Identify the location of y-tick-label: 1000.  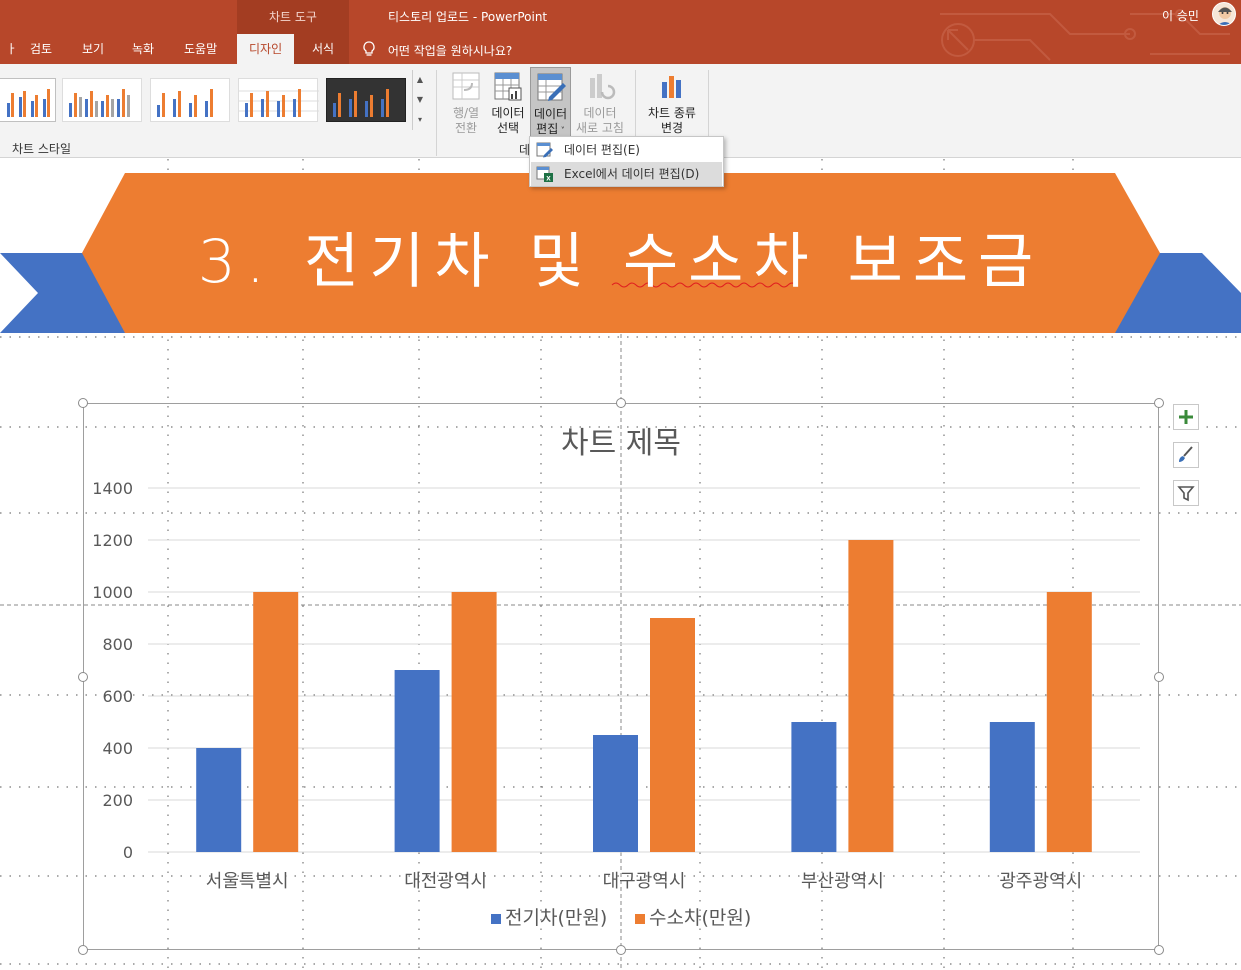
(112, 592).